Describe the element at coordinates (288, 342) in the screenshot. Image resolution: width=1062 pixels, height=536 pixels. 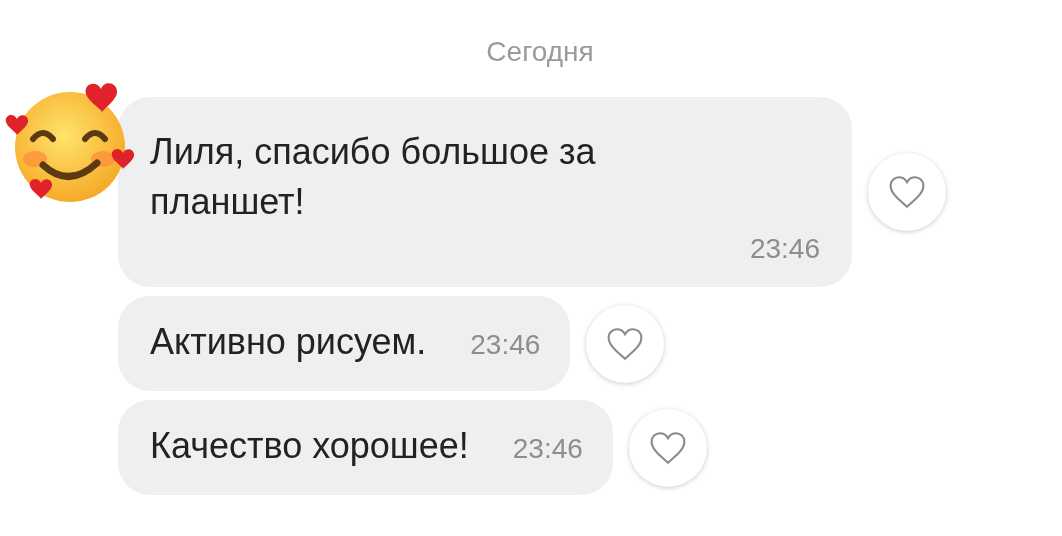
I see `message-text: Активно рисуем.` at that location.